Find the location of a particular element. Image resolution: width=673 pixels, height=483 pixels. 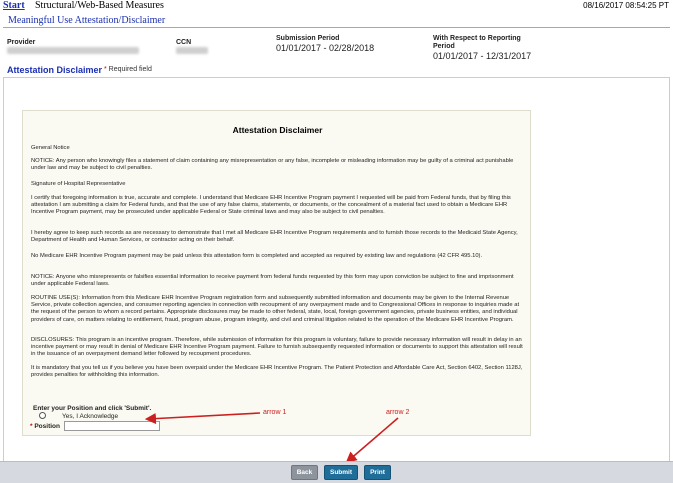

submit-button: Submit is located at coordinates (341, 472).